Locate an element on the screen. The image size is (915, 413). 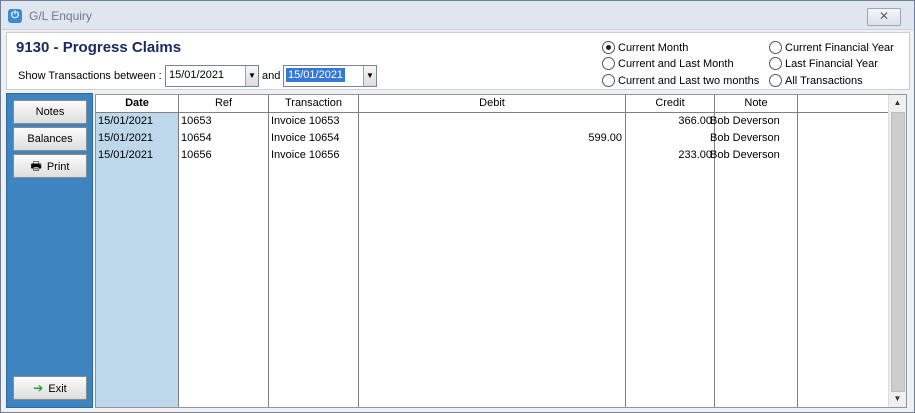
radio-current-financial-year: Current Financial Year is located at coordinates (831, 48).